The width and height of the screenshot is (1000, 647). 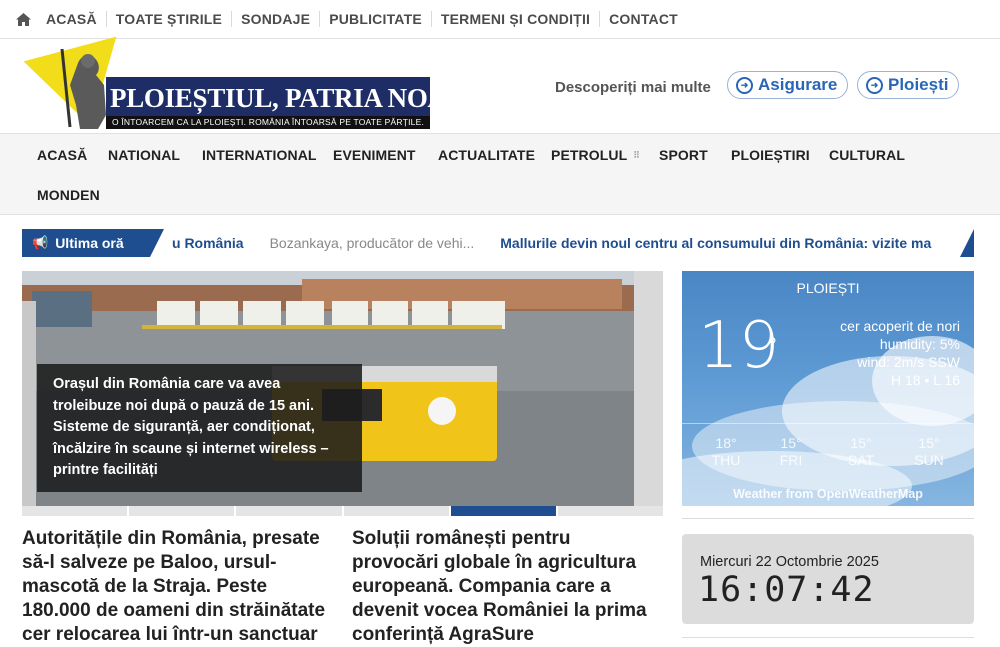 I want to click on slider-pagination, so click(x=343, y=511).